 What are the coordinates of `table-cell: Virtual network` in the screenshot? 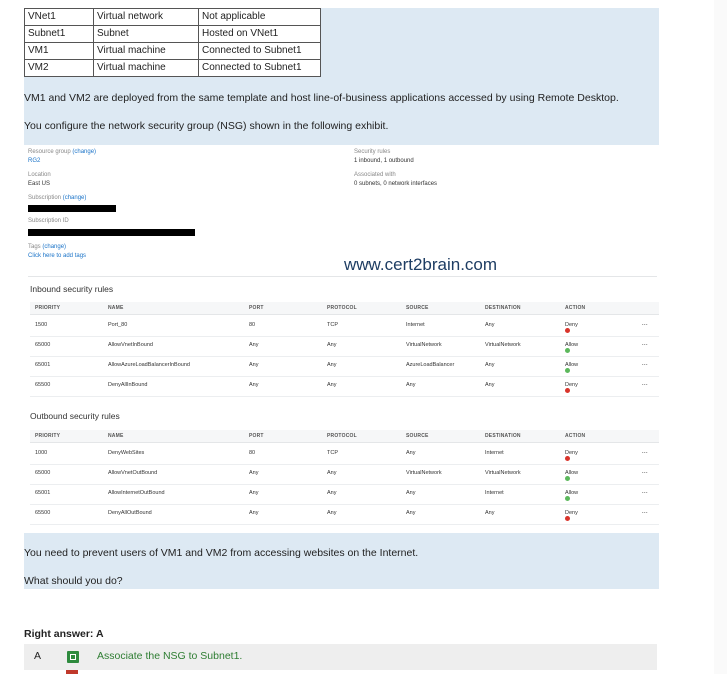 It's located at (146, 17).